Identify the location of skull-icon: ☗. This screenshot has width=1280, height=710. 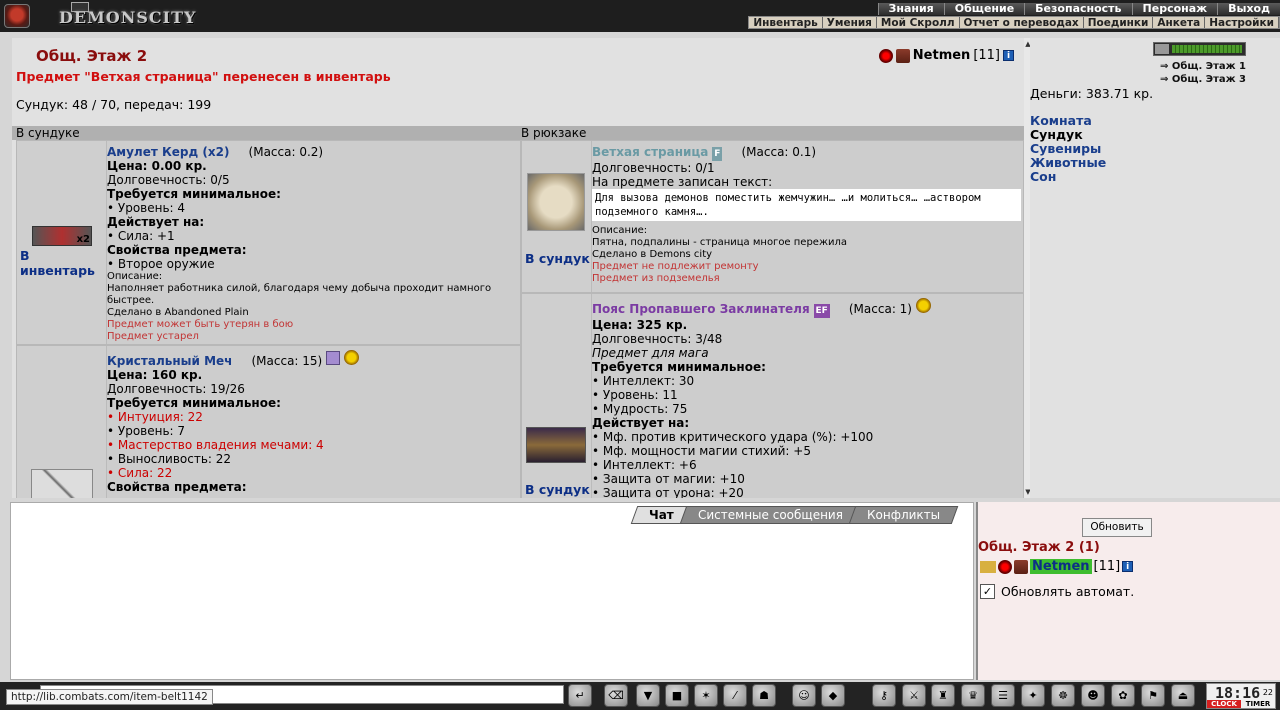
(764, 695).